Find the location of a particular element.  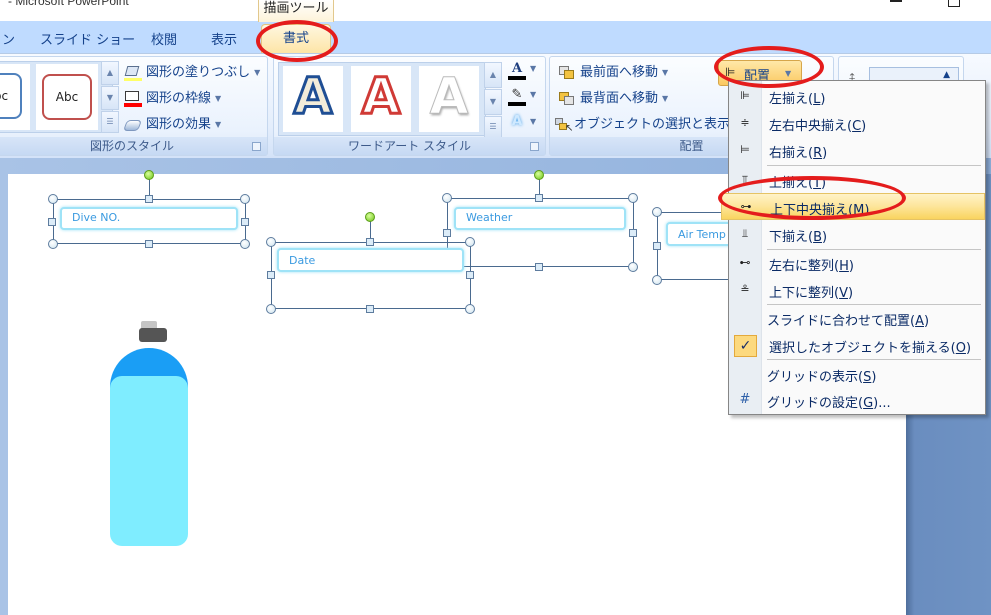

textbox-date: Date is located at coordinates (370, 260).